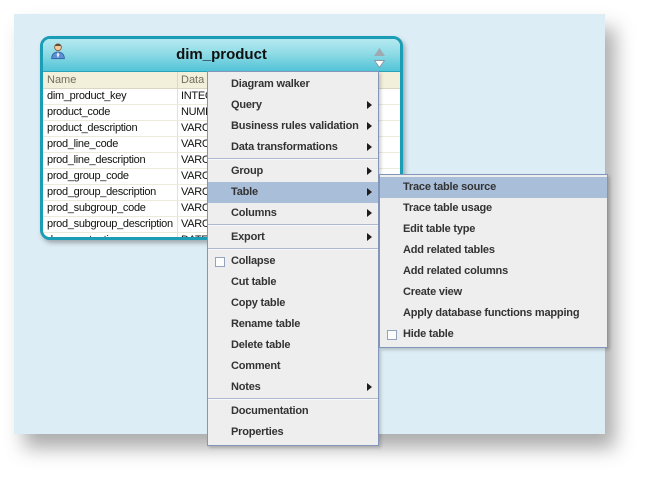 Image resolution: width=652 pixels, height=489 pixels. I want to click on scroll-up-icon, so click(379, 49).